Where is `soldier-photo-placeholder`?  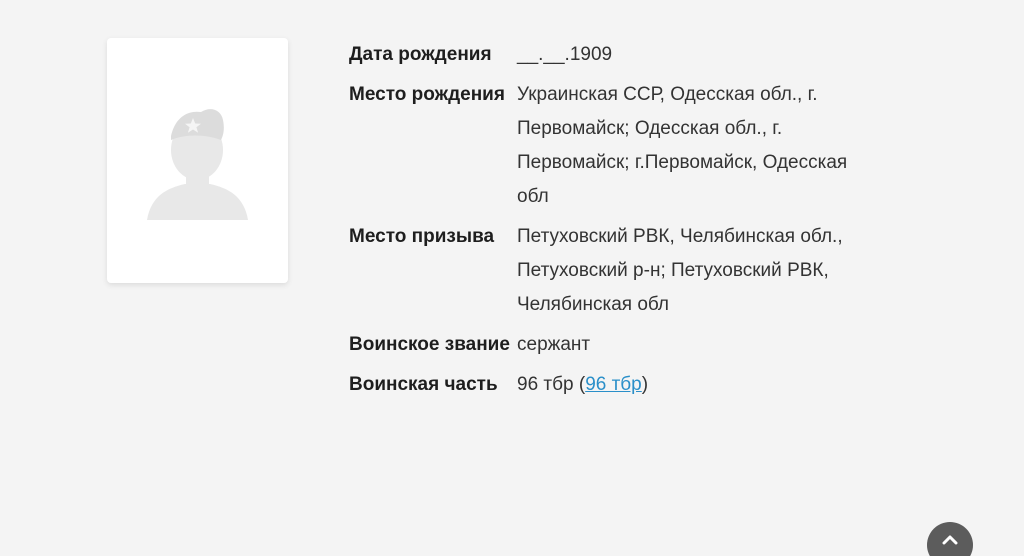
soldier-photo-placeholder is located at coordinates (197, 160).